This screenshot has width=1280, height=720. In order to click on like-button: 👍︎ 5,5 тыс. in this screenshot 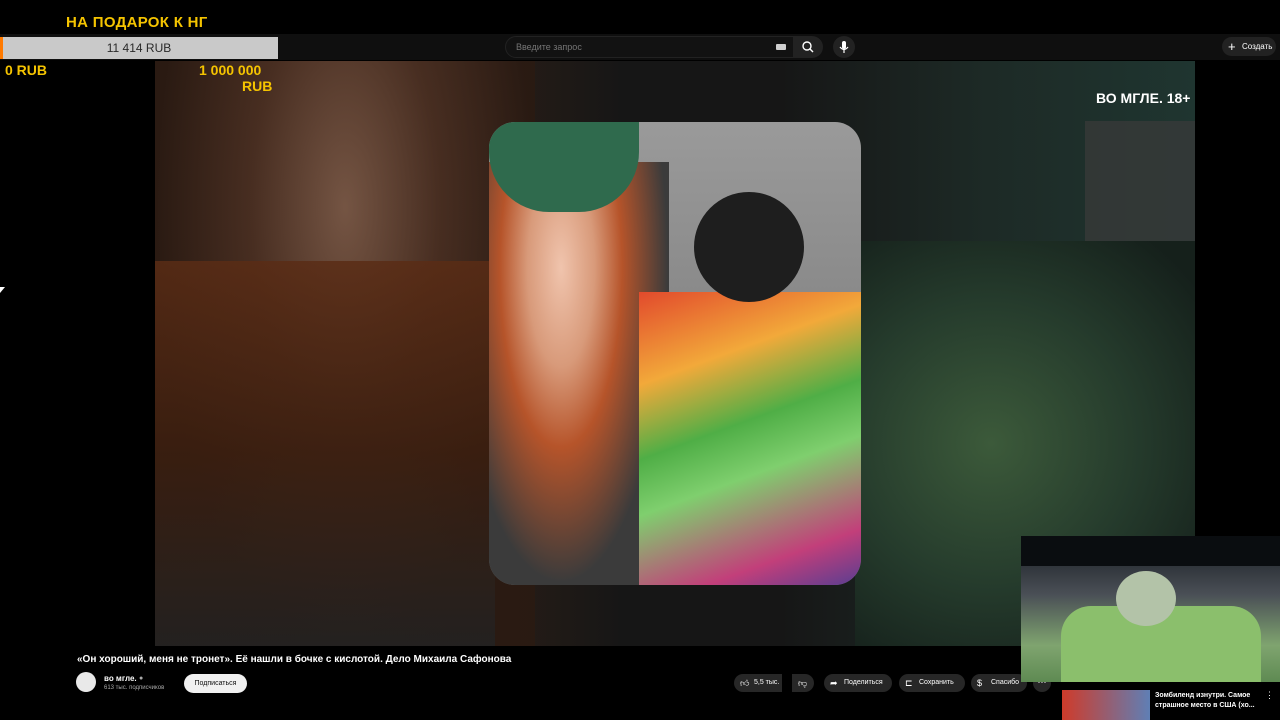, I will do `click(758, 683)`.